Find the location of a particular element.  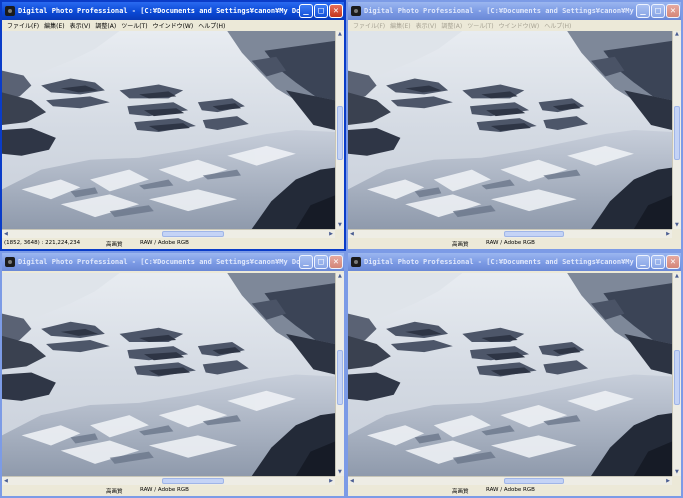

status-pixel-readout: (1852, 3648) : 221,224,234 is located at coordinates (42, 243).